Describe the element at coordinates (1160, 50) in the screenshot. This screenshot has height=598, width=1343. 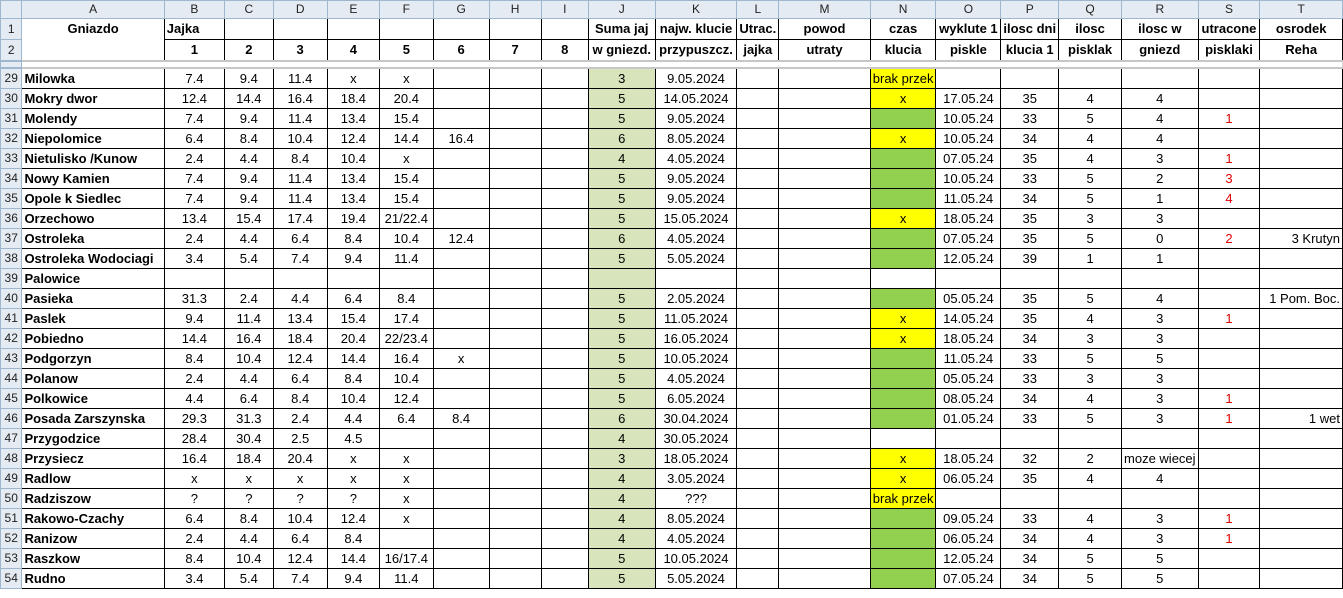
I see `header-cell-nest-sub: gniezd` at that location.